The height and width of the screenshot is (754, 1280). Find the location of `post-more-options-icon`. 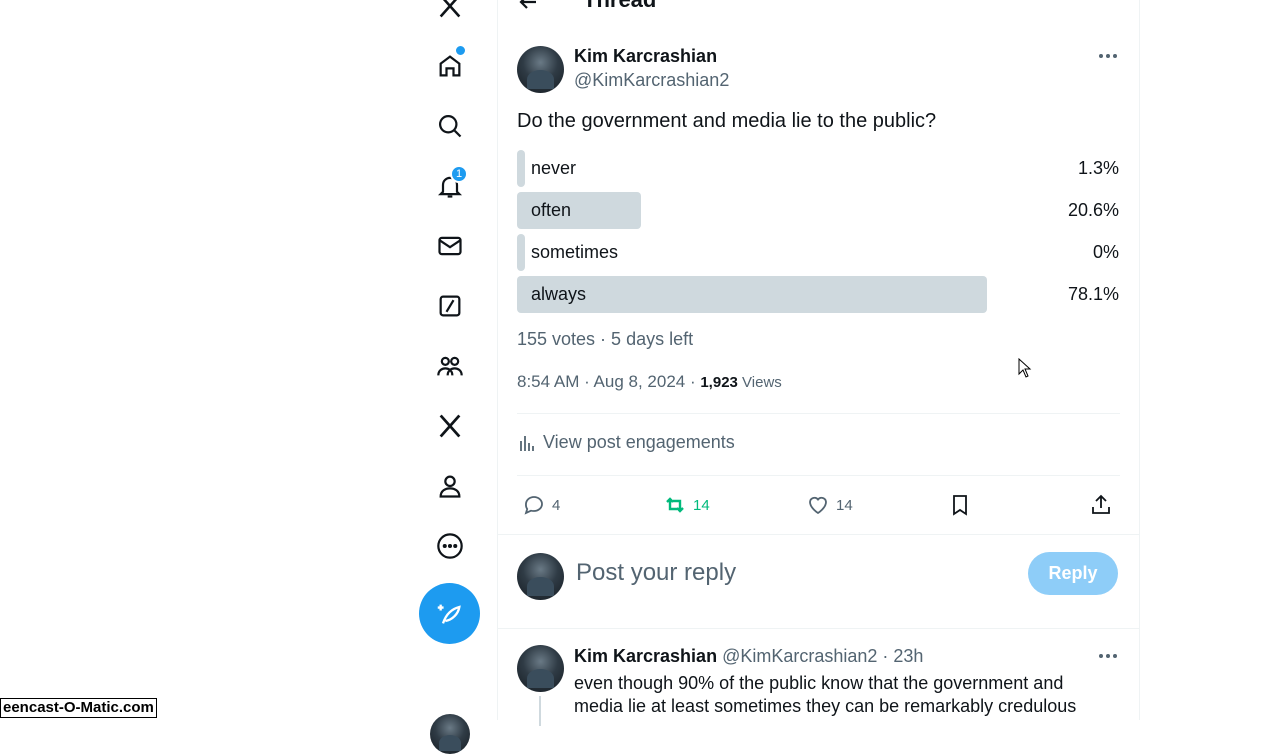

post-more-options-icon is located at coordinates (1108, 56).